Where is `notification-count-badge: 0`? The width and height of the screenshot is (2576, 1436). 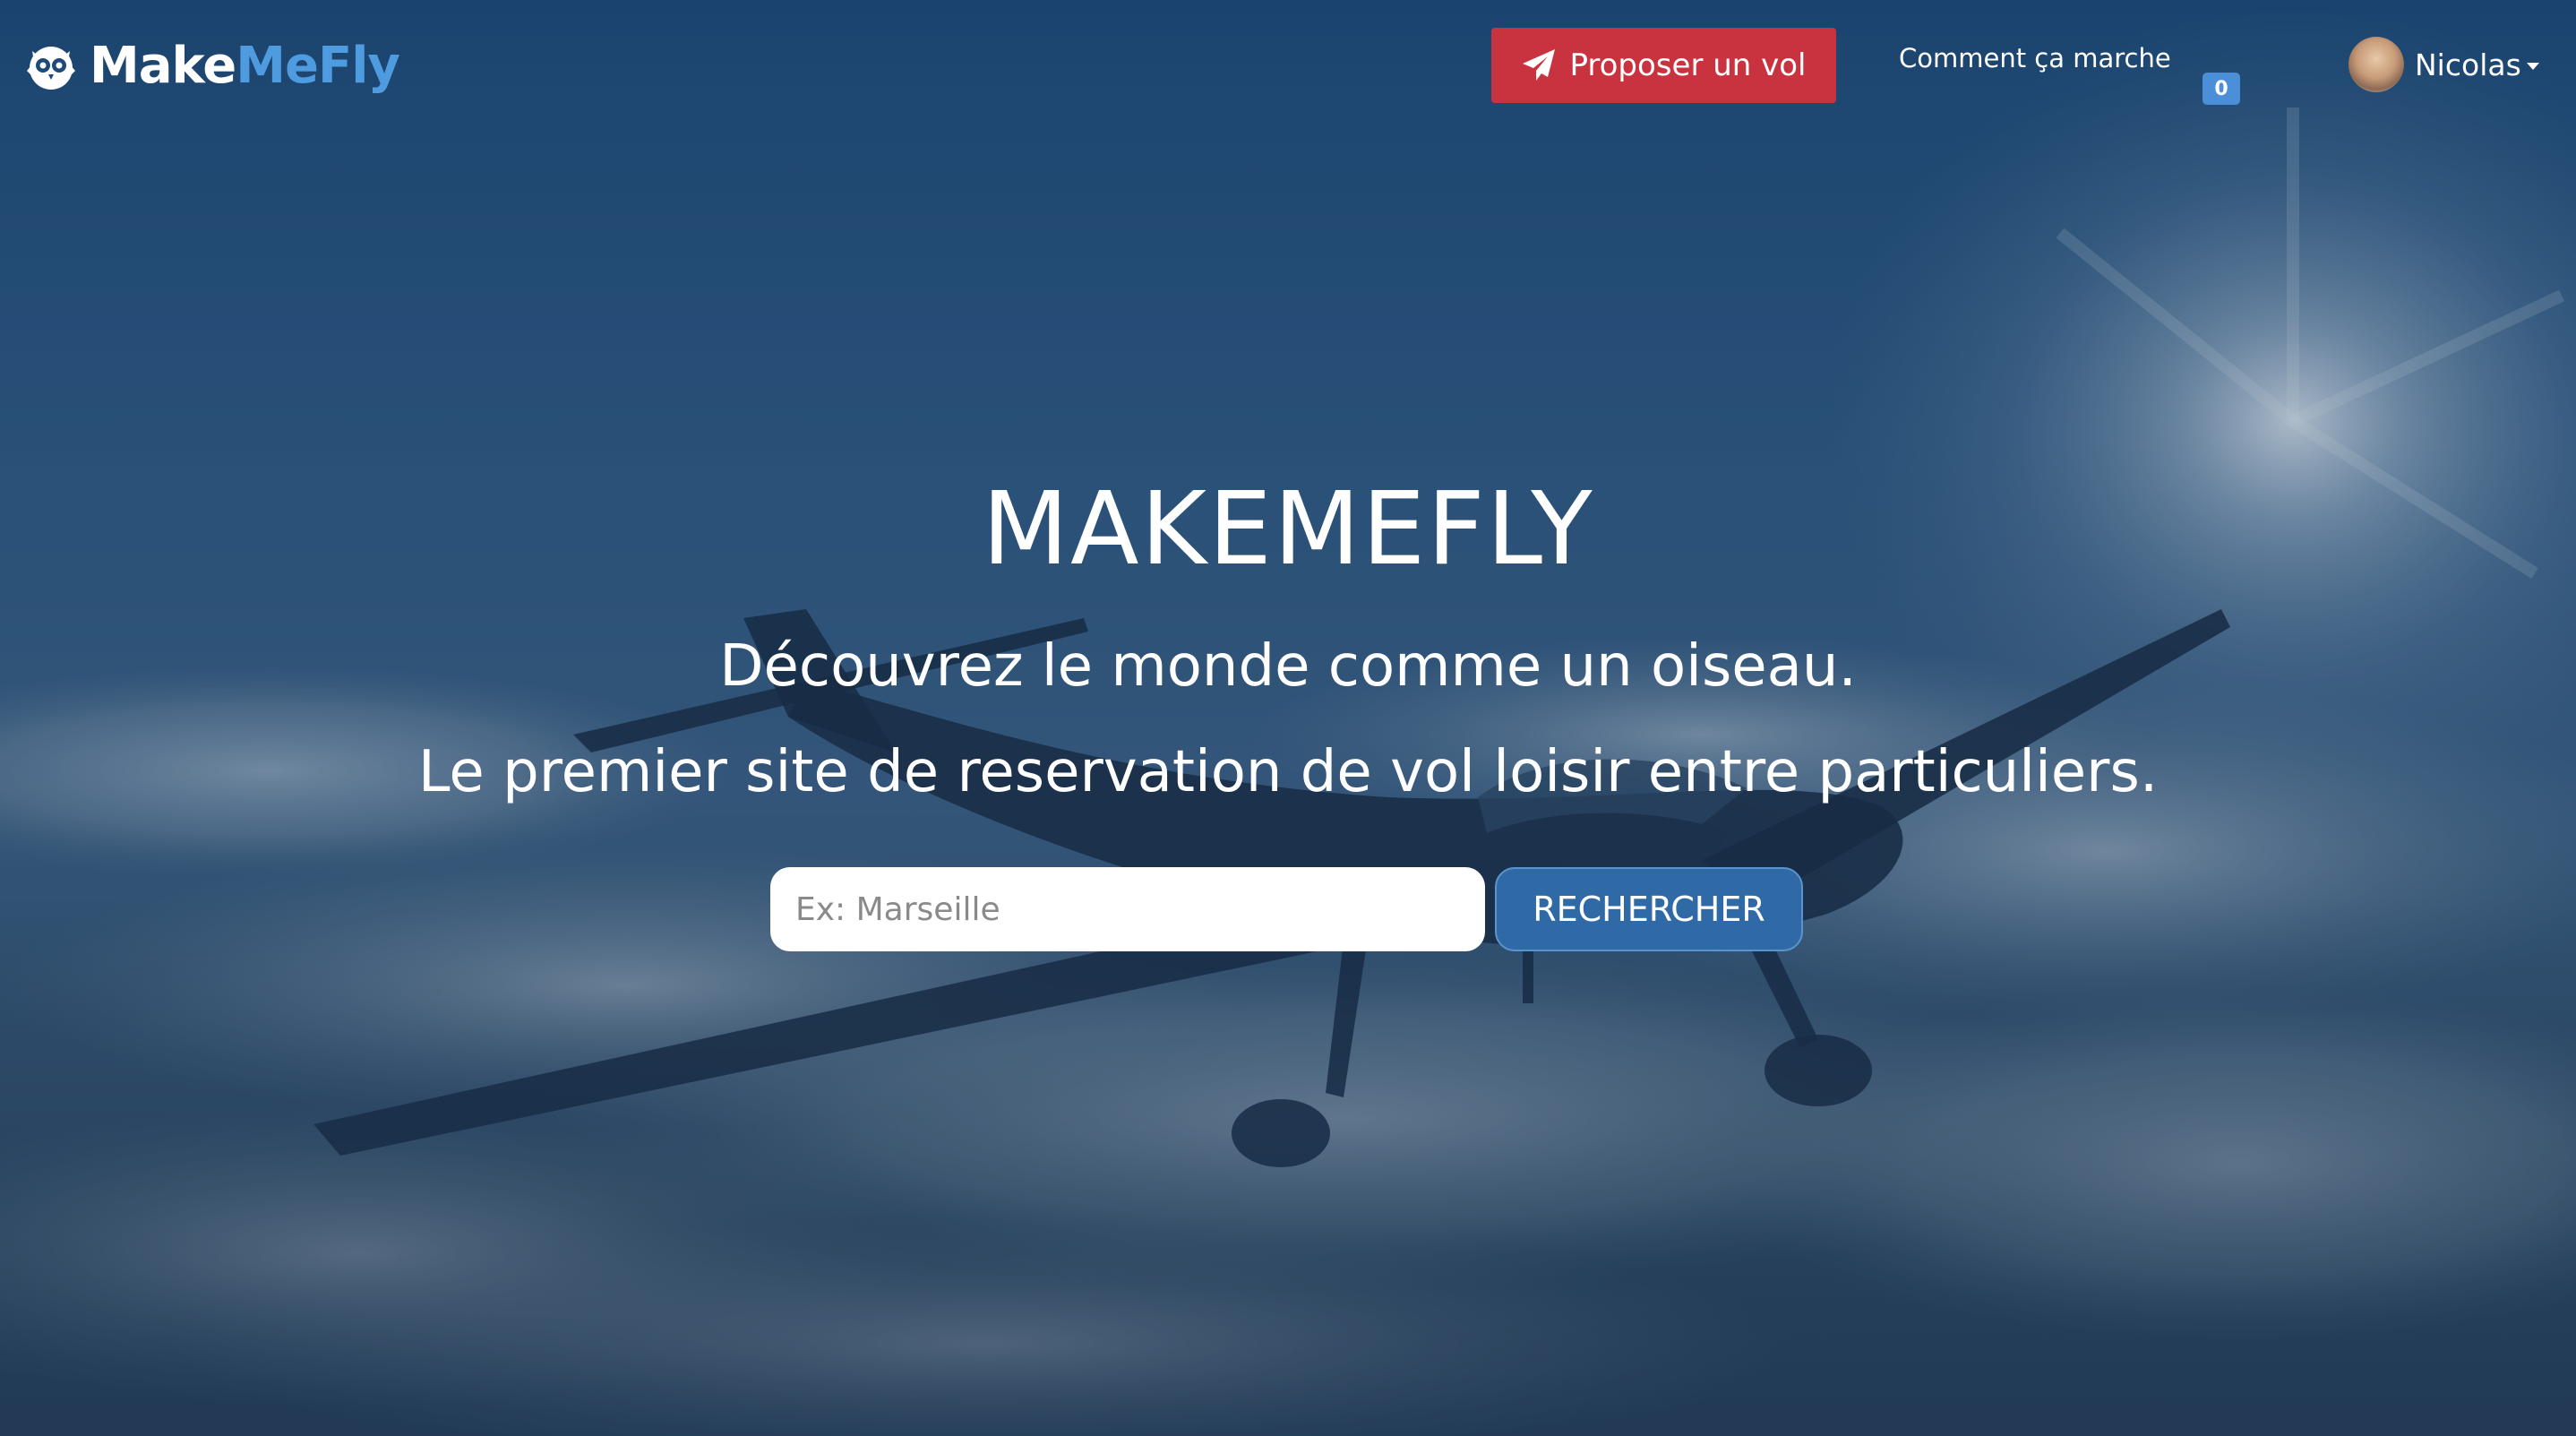 notification-count-badge: 0 is located at coordinates (2221, 89).